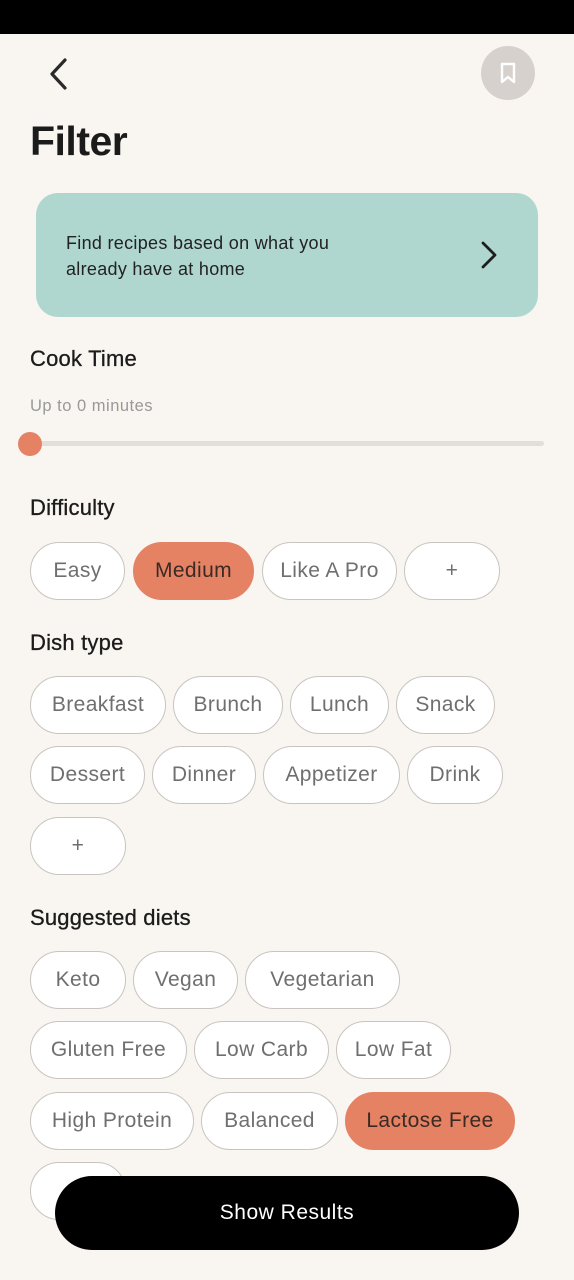  What do you see at coordinates (108, 1050) in the screenshot?
I see `diet-chip-gluten-free: Gluten Free` at bounding box center [108, 1050].